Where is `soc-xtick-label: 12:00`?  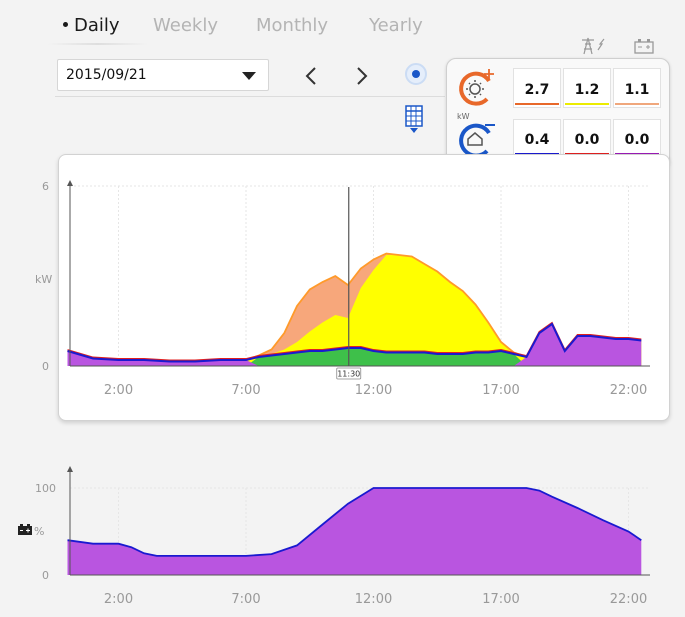 soc-xtick-label: 12:00 is located at coordinates (373, 599).